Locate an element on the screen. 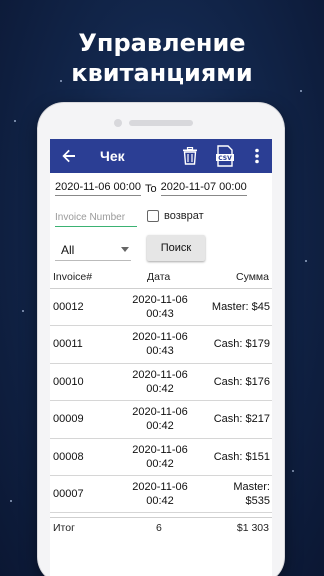 The height and width of the screenshot is (576, 324). return-checkbox is located at coordinates (153, 216).